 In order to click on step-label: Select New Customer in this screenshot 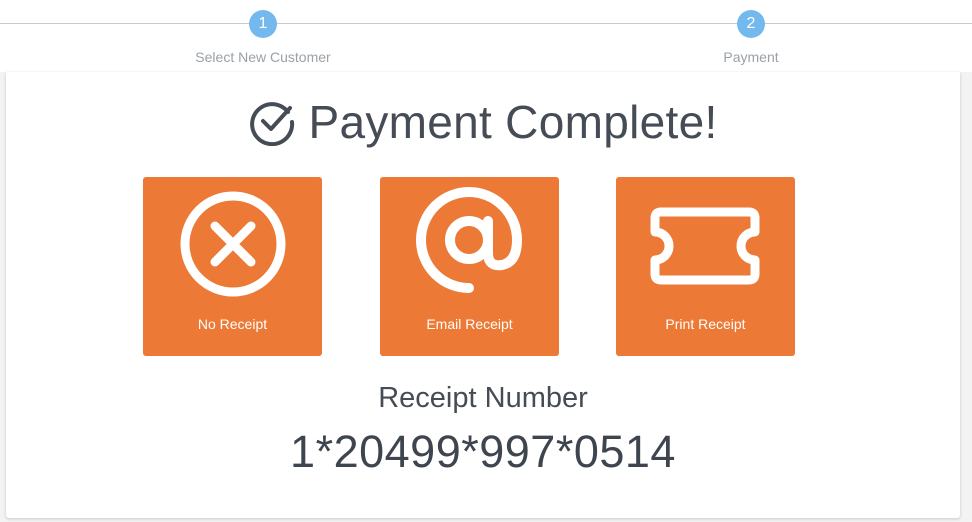, I will do `click(263, 57)`.